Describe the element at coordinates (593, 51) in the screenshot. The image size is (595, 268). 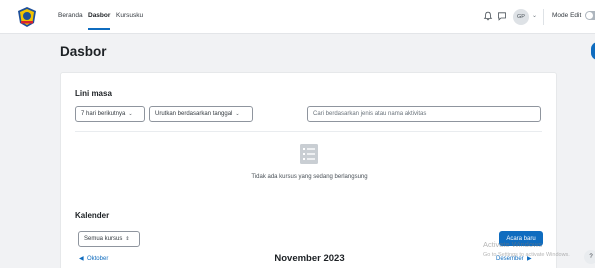
I see `drawer-toggle-button` at that location.